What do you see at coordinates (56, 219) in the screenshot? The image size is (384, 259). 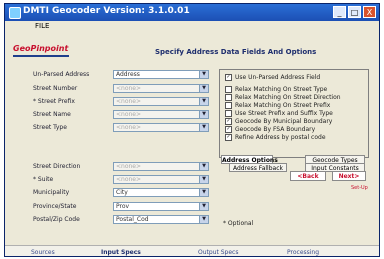 I see `field-label-postal-zip: Postal/Zip Code` at bounding box center [56, 219].